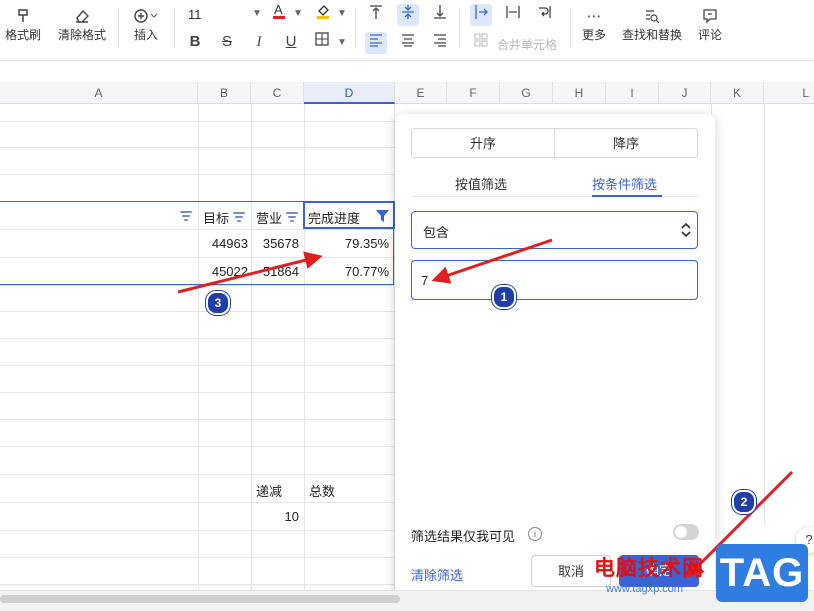 Image resolution: width=814 pixels, height=611 pixels. I want to click on annotation-badge-3: 3, so click(218, 303).